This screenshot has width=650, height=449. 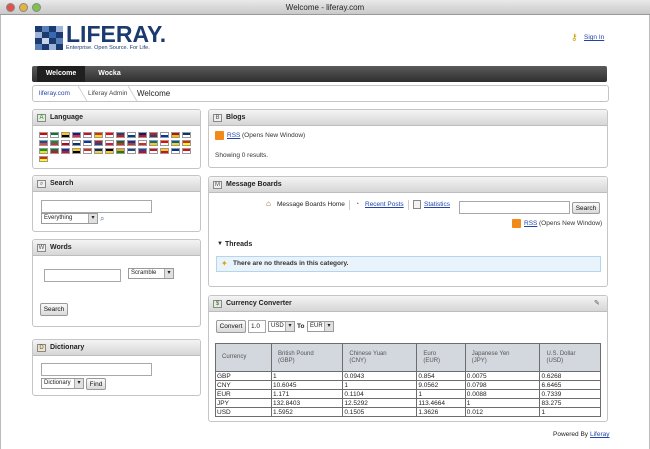 What do you see at coordinates (102, 218) in the screenshot?
I see `search-icon: ⌕` at bounding box center [102, 218].